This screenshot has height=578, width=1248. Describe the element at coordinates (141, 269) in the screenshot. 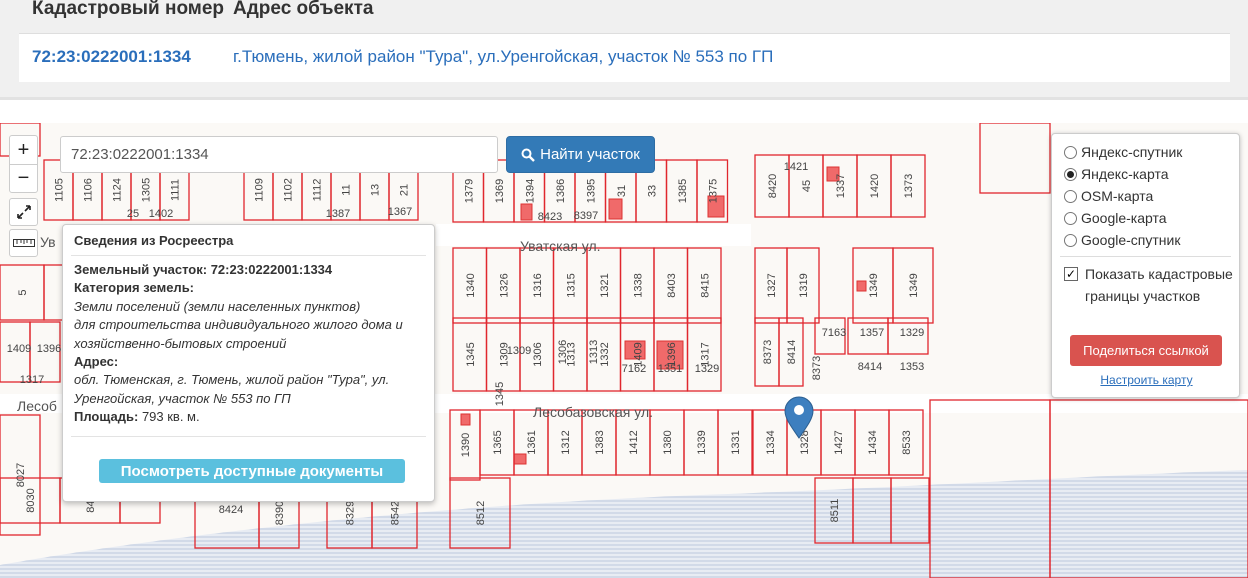

I see `parcel-label: Земельный участок:` at that location.